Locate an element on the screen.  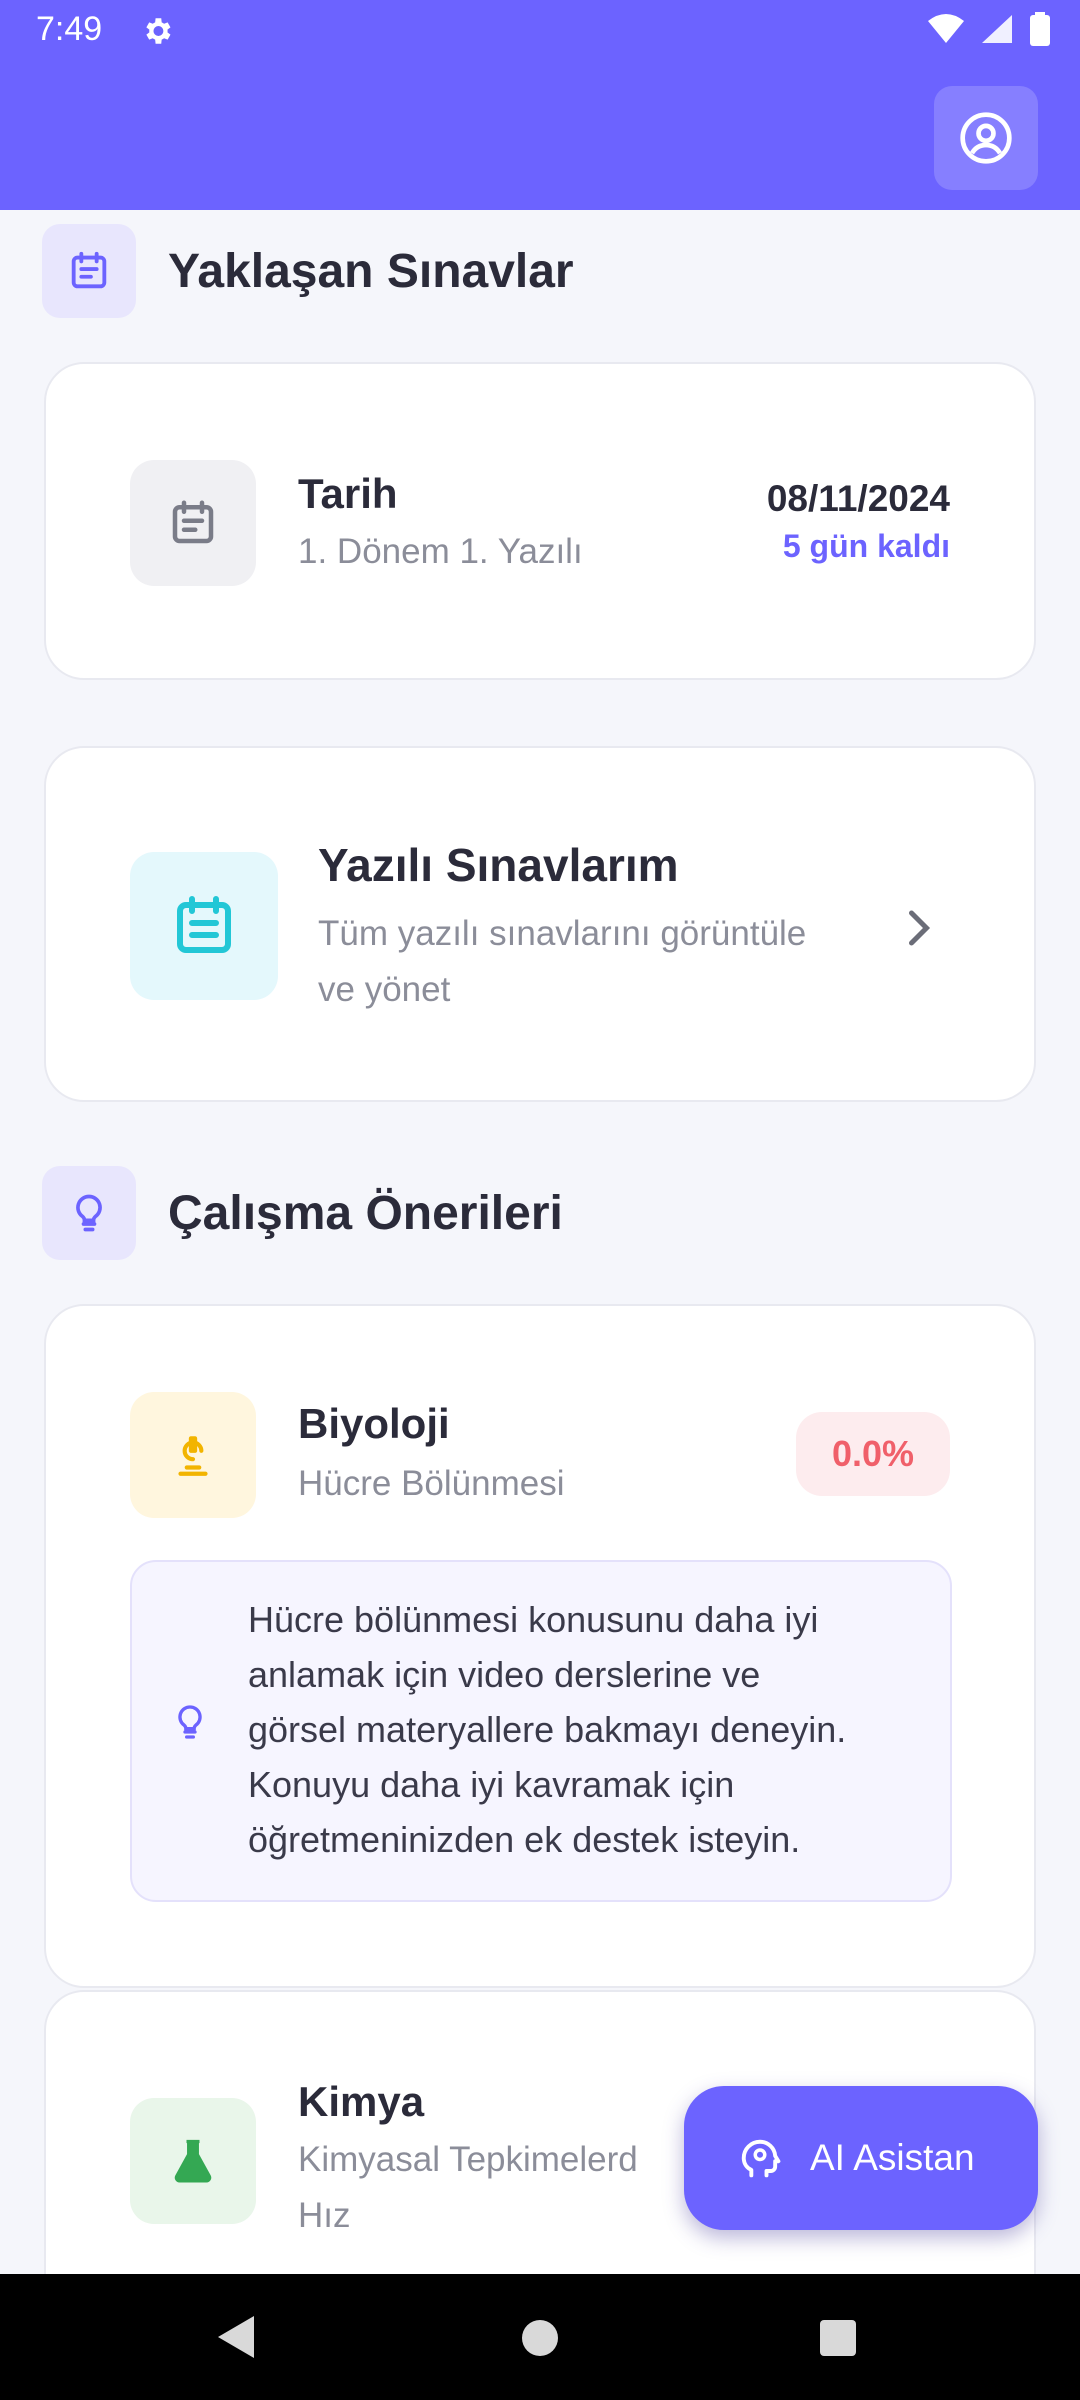
microscope-icon is located at coordinates (193, 1455).